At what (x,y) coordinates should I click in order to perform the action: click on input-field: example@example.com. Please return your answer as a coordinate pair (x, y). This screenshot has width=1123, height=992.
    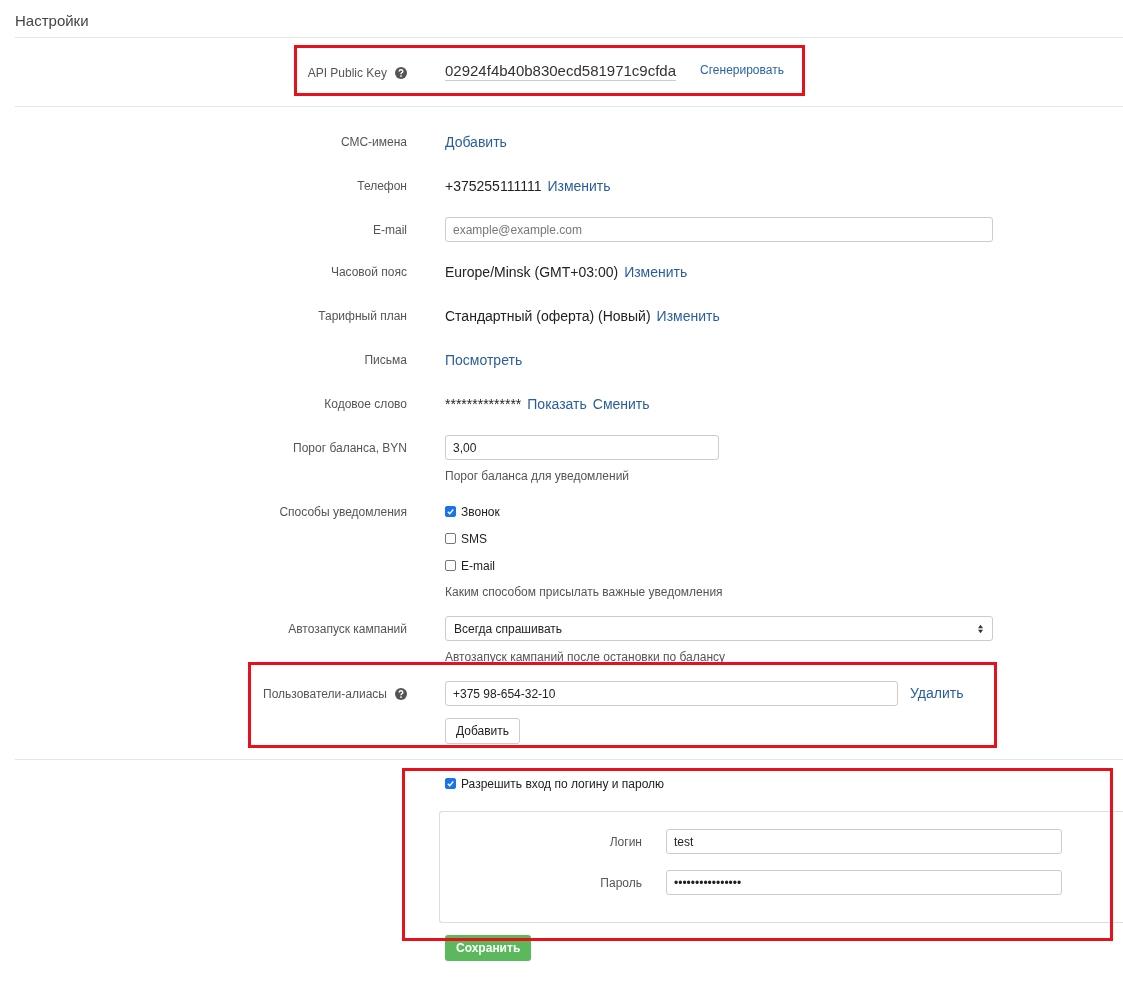
    Looking at the image, I should click on (719, 229).